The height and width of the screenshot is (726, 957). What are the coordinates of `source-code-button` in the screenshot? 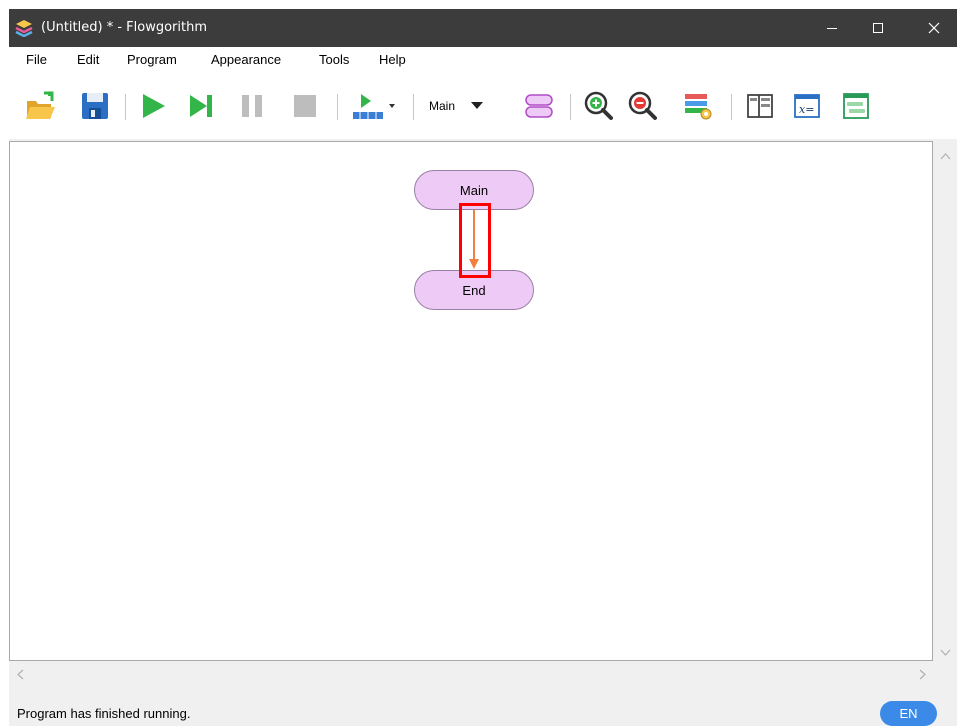 It's located at (760, 106).